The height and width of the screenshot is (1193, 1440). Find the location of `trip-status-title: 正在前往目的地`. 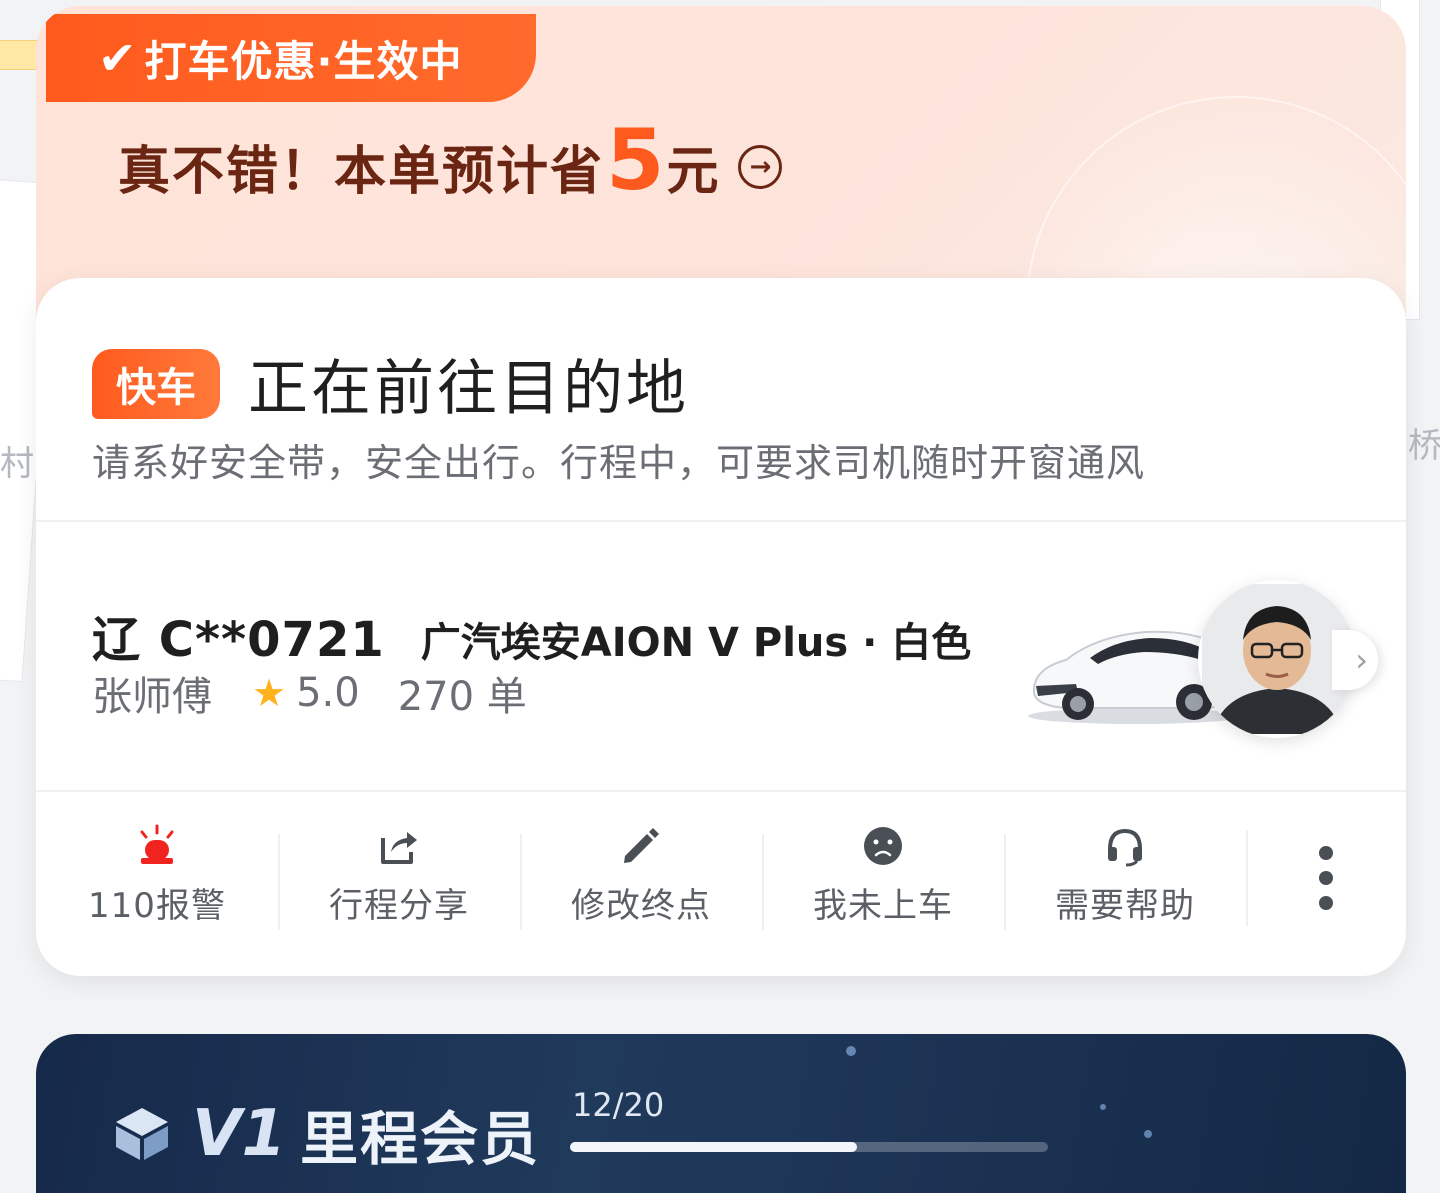

trip-status-title: 正在前往目的地 is located at coordinates (468, 389).